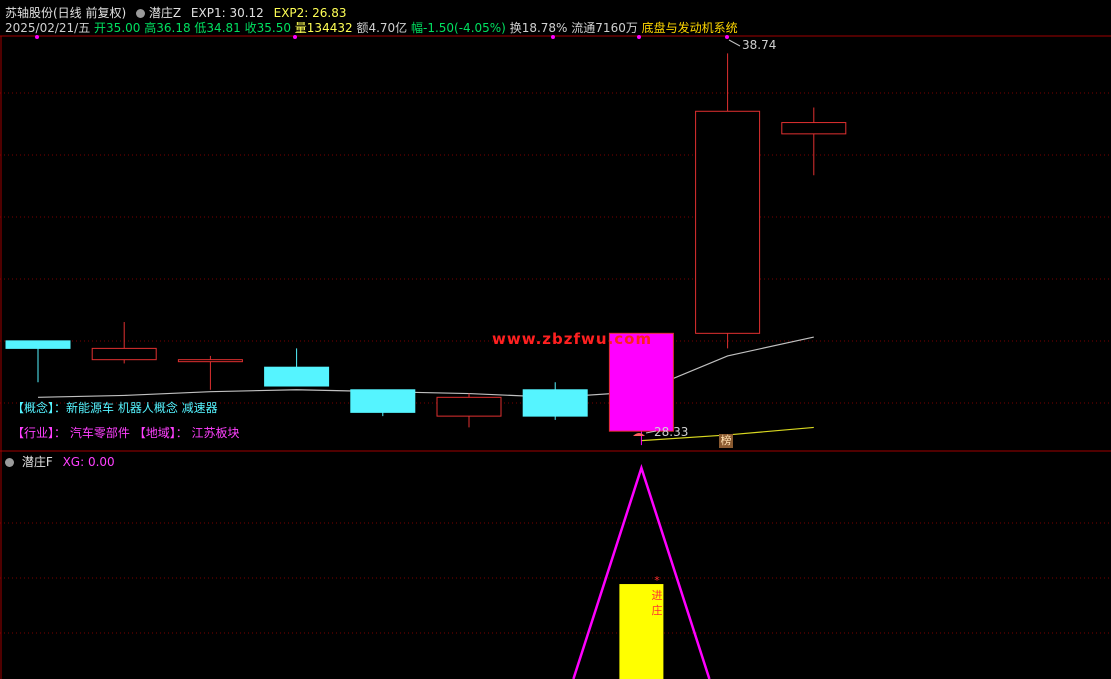 This screenshot has height=679, width=1111. Describe the element at coordinates (88, 462) in the screenshot. I see `xg-label: XG: 0.00` at that location.